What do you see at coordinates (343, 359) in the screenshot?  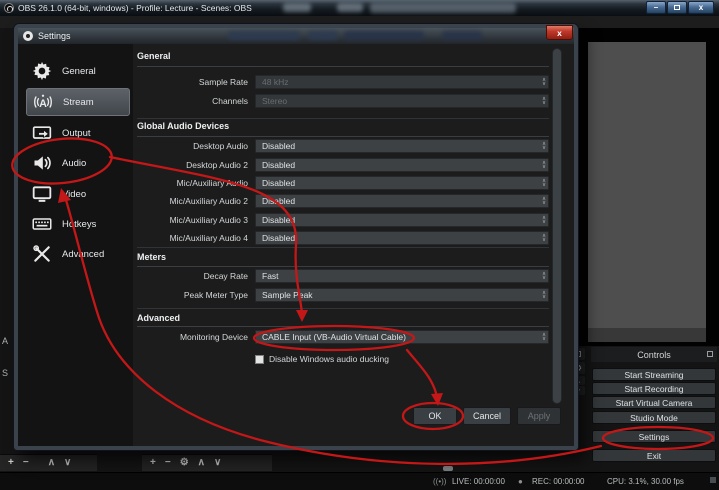 I see `audio-ducking-row: Disable Windows audio ducking` at bounding box center [343, 359].